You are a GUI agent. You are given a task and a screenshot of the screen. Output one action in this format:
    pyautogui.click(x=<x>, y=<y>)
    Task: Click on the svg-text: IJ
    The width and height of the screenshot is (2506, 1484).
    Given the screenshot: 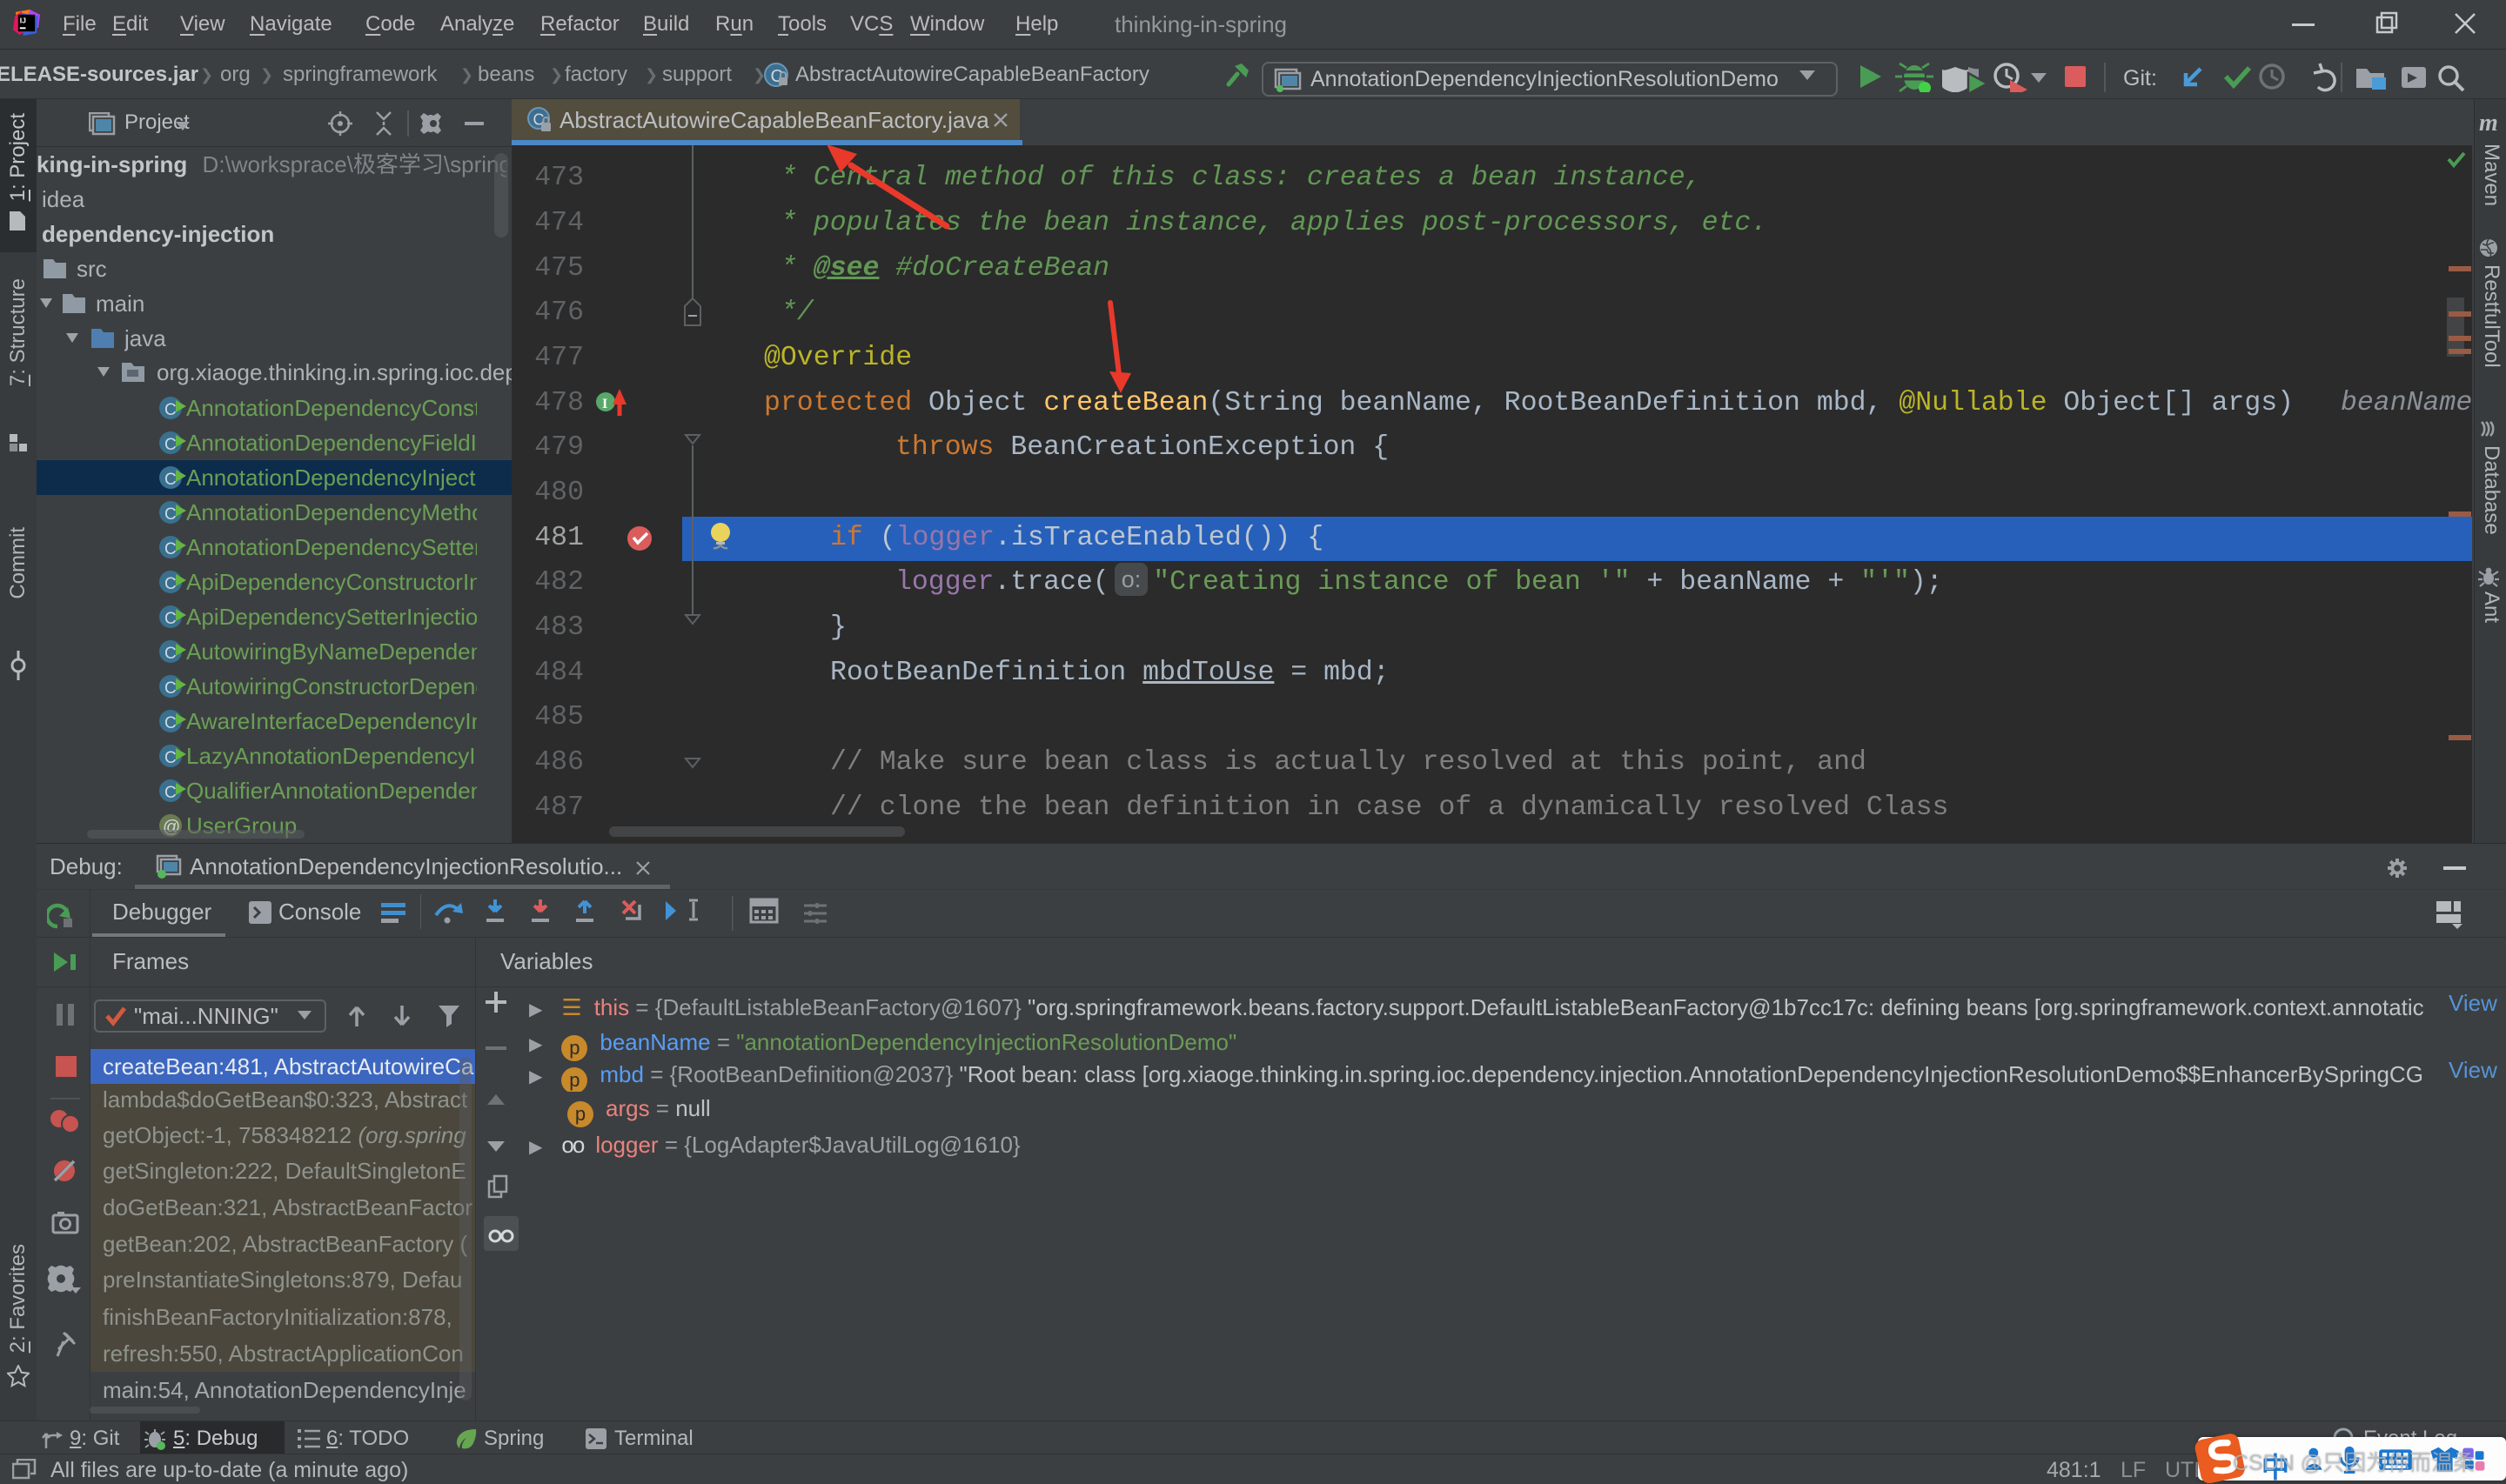 What is the action you would take?
    pyautogui.click(x=23, y=21)
    